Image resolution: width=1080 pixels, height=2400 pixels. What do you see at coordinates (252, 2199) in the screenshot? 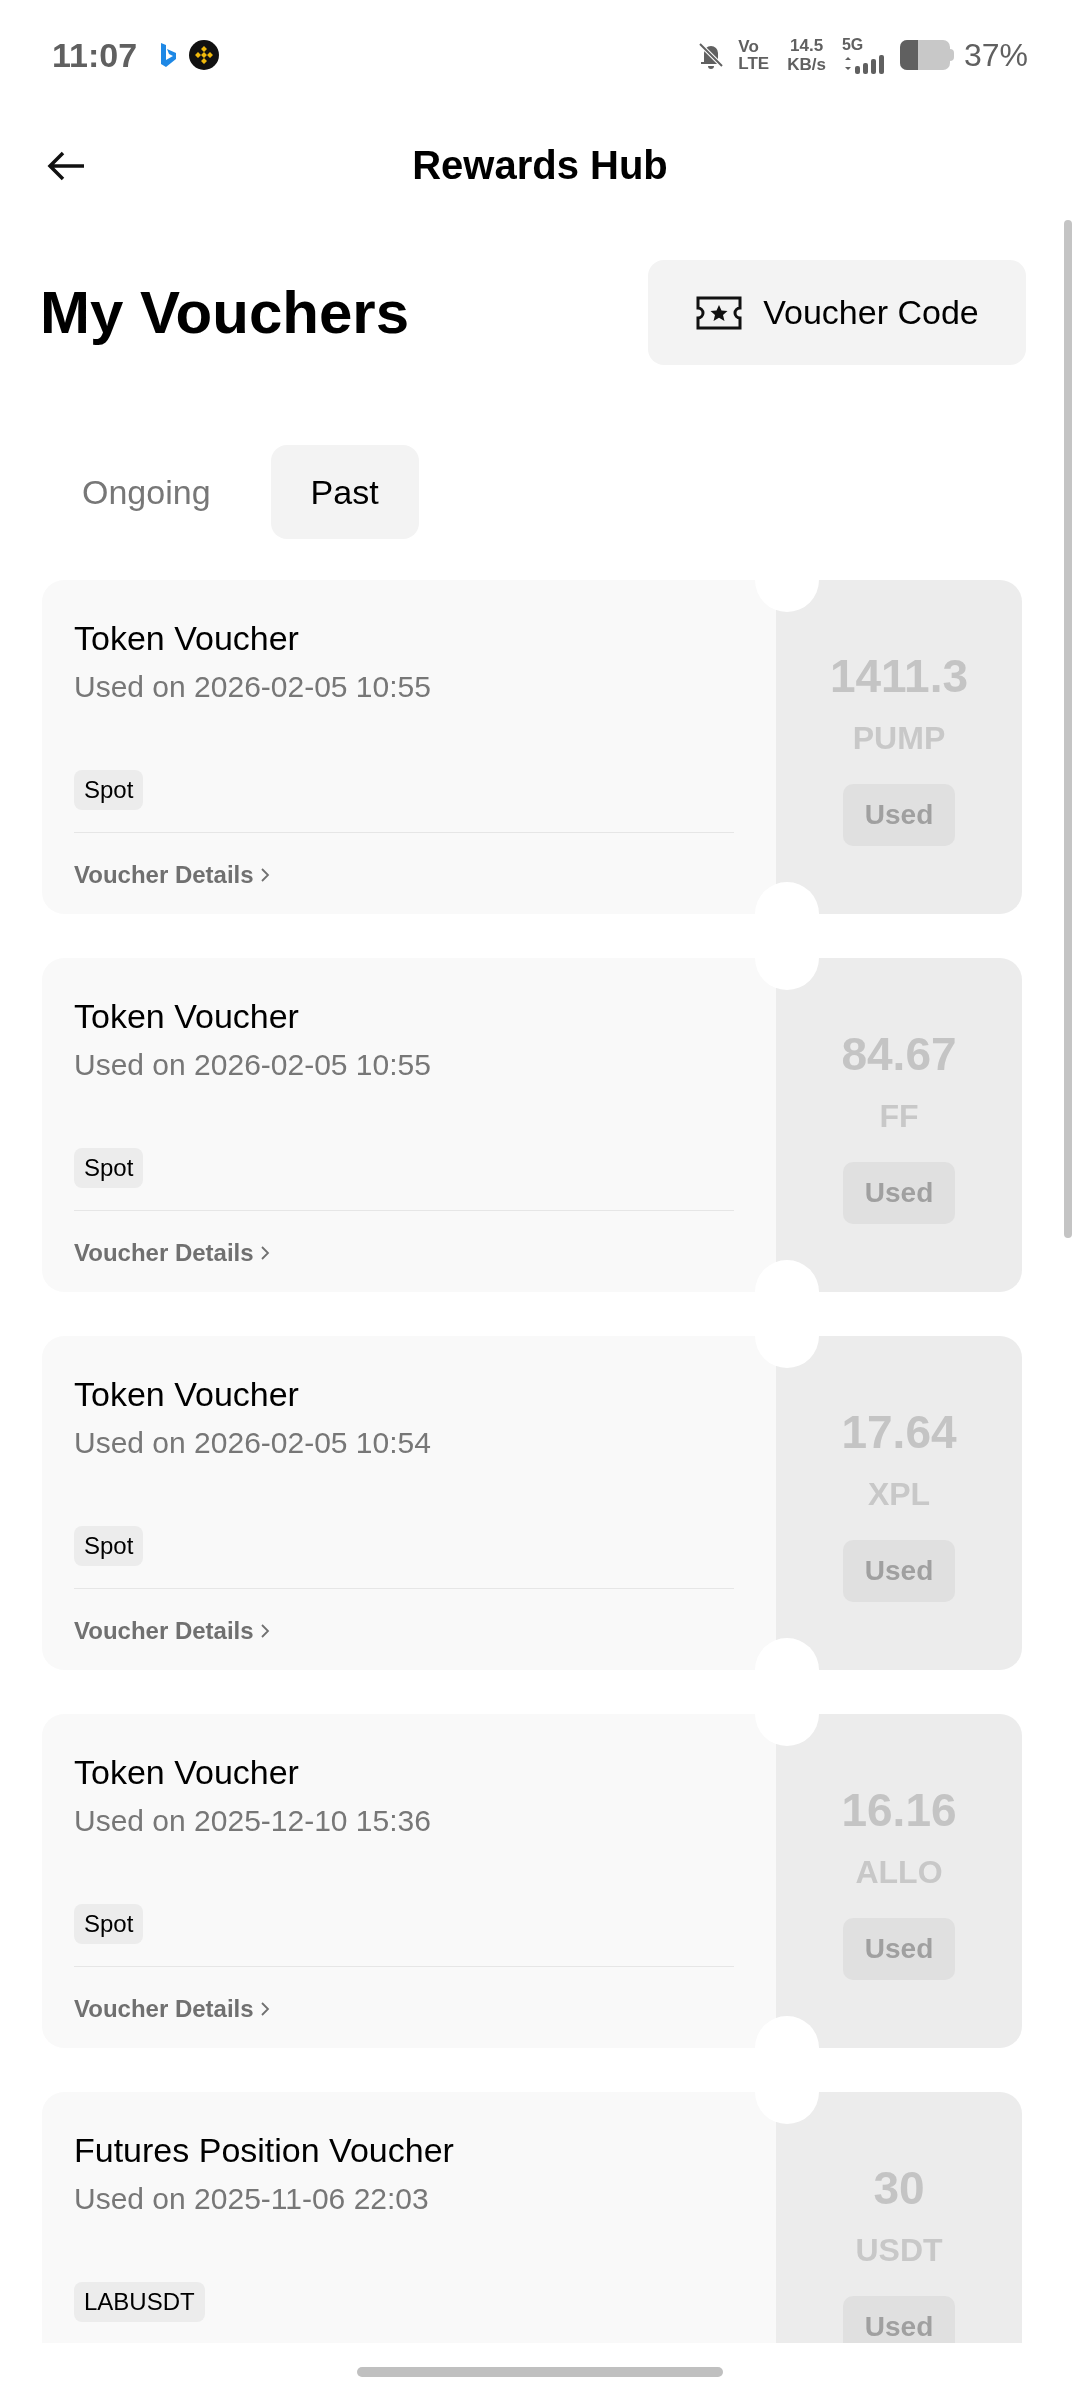
I see `used-date: Used on 2025-11-06 22:03` at bounding box center [252, 2199].